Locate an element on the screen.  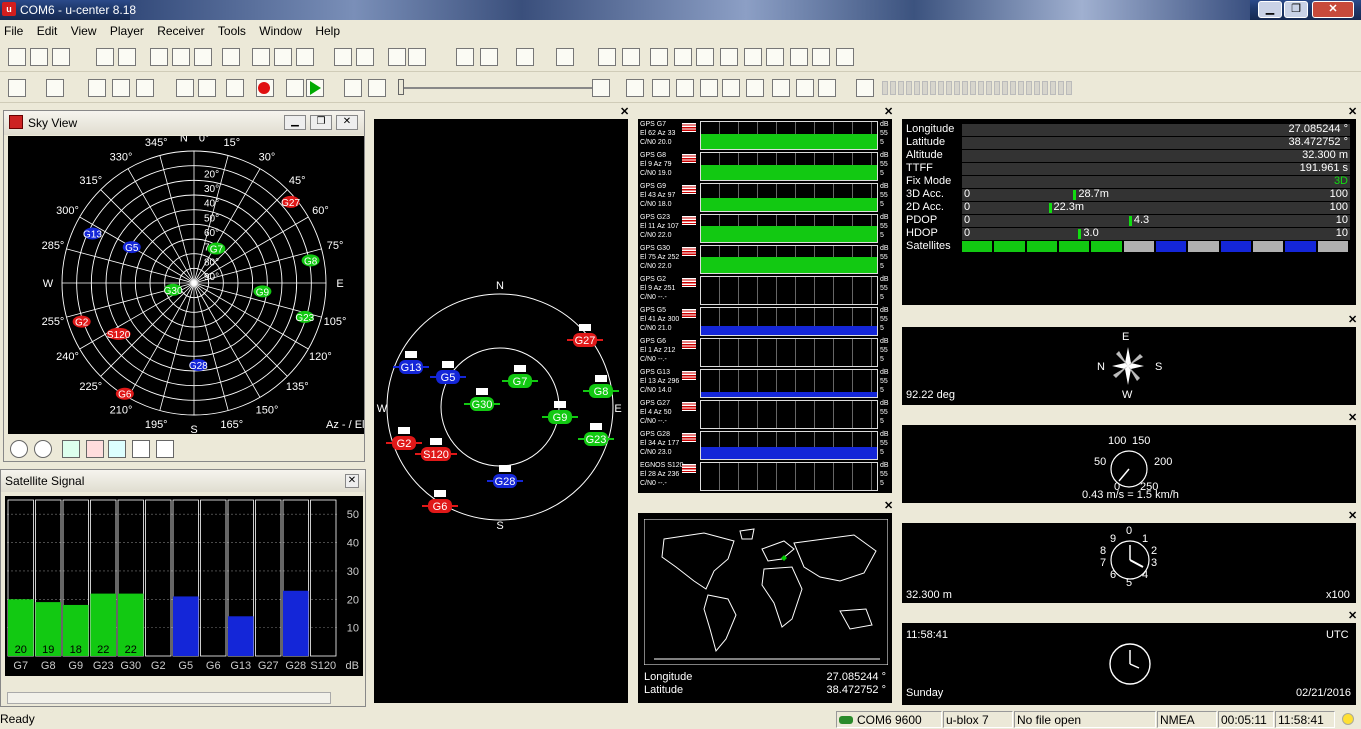
data-value: 27.085244 ° is located at coordinates (1318, 129).